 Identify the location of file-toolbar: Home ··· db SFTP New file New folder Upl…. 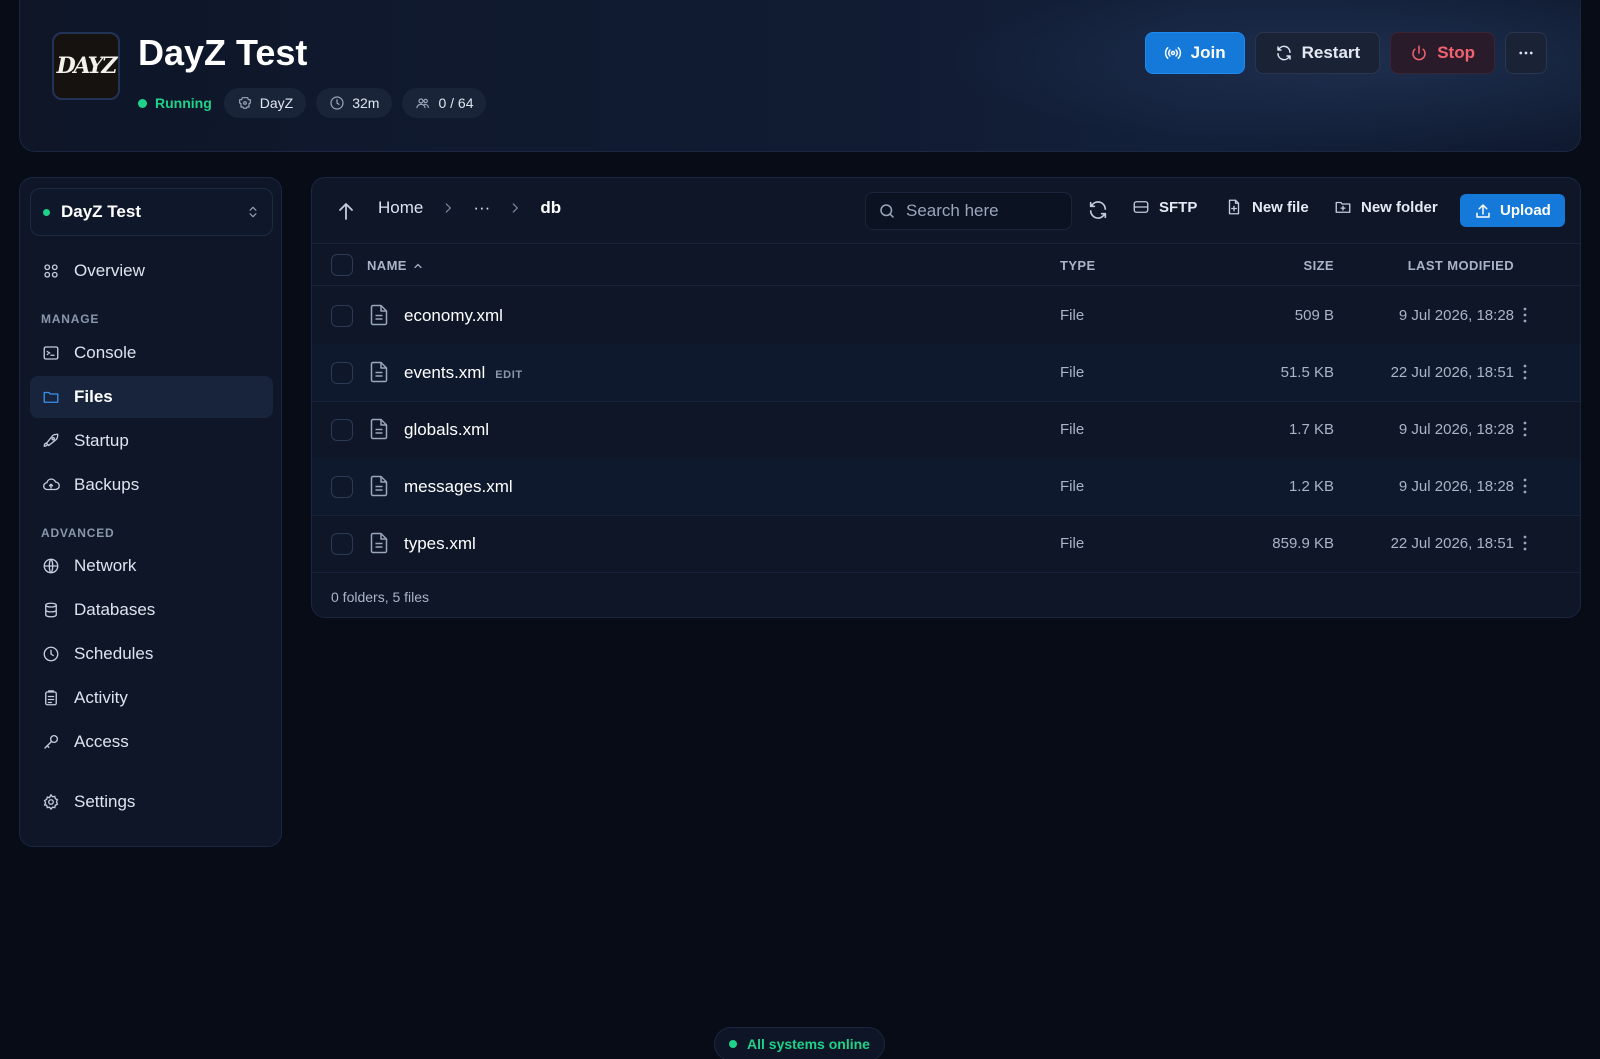
(946, 211).